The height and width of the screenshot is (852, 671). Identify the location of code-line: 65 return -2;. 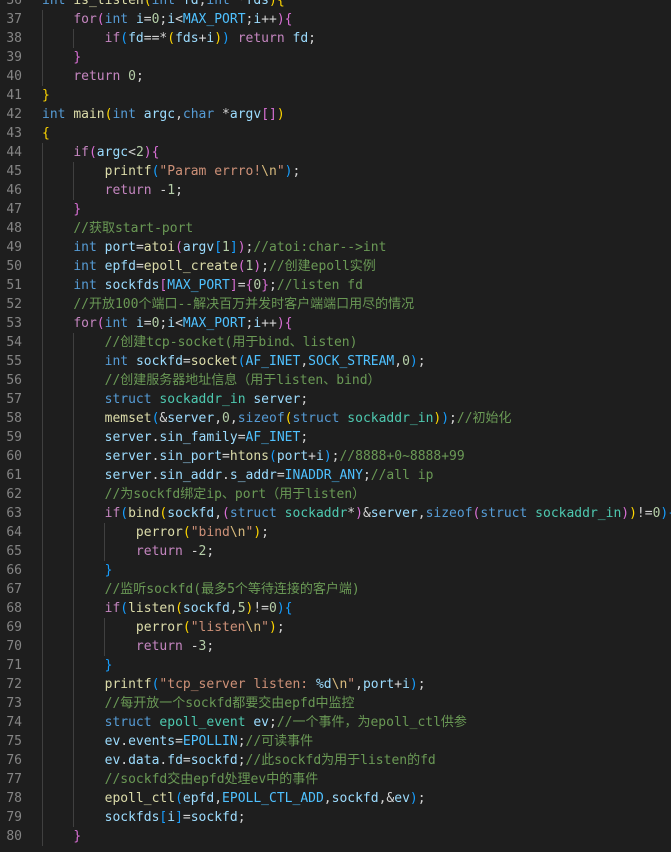
(335, 551).